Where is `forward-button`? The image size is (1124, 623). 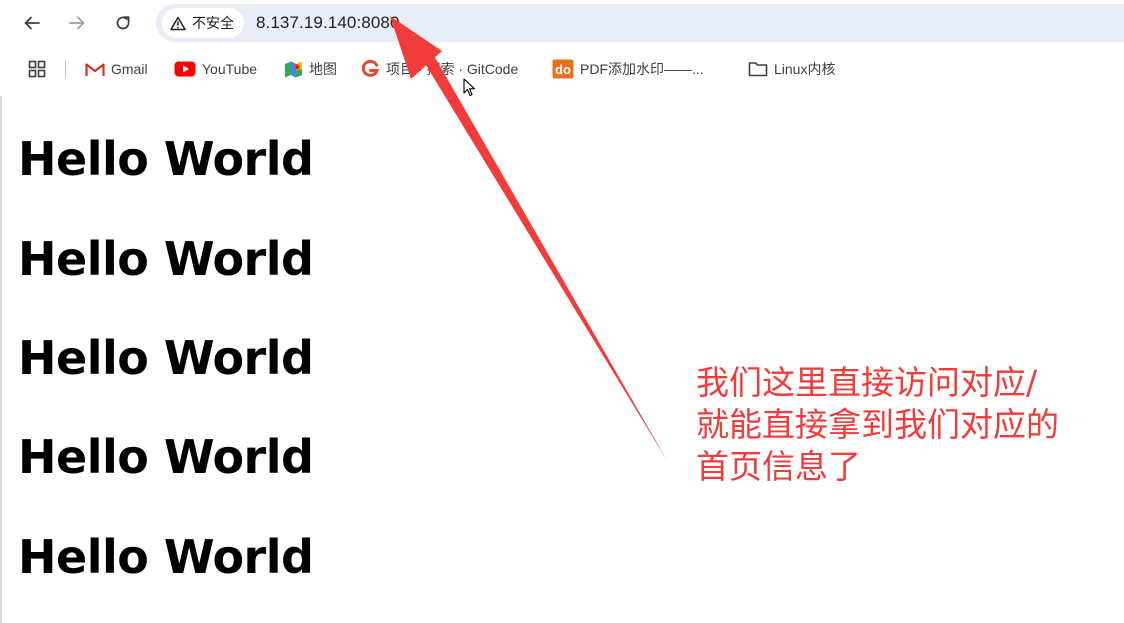 forward-button is located at coordinates (77, 23).